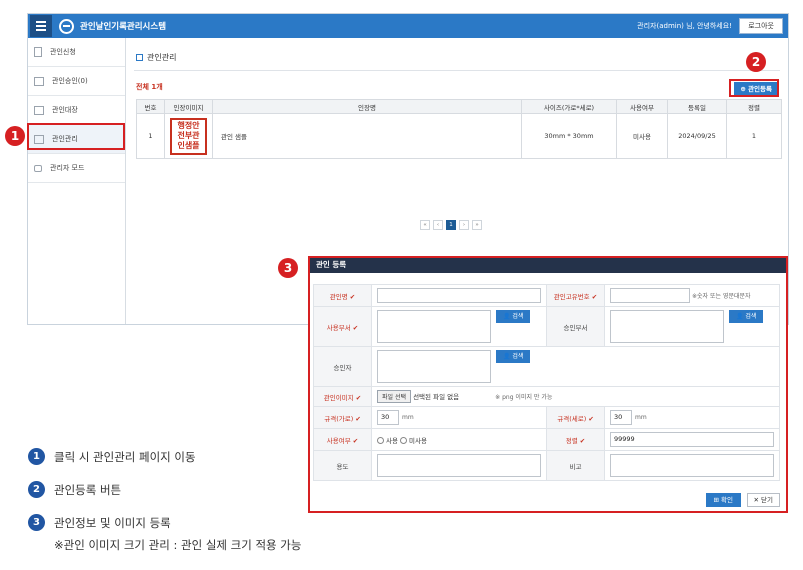 The height and width of the screenshot is (570, 803). What do you see at coordinates (123, 27) in the screenshot?
I see `app-title: 관인날인기록관리시스템` at bounding box center [123, 27].